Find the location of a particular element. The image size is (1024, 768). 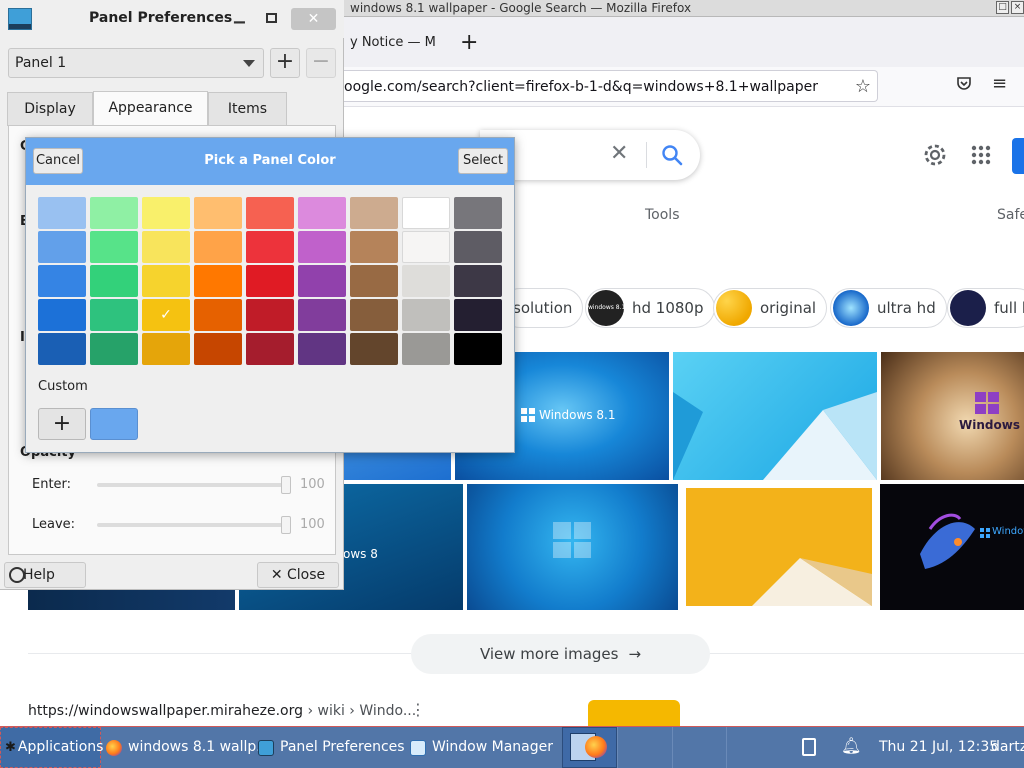

more-options-icon: ⋮ is located at coordinates (418, 709).